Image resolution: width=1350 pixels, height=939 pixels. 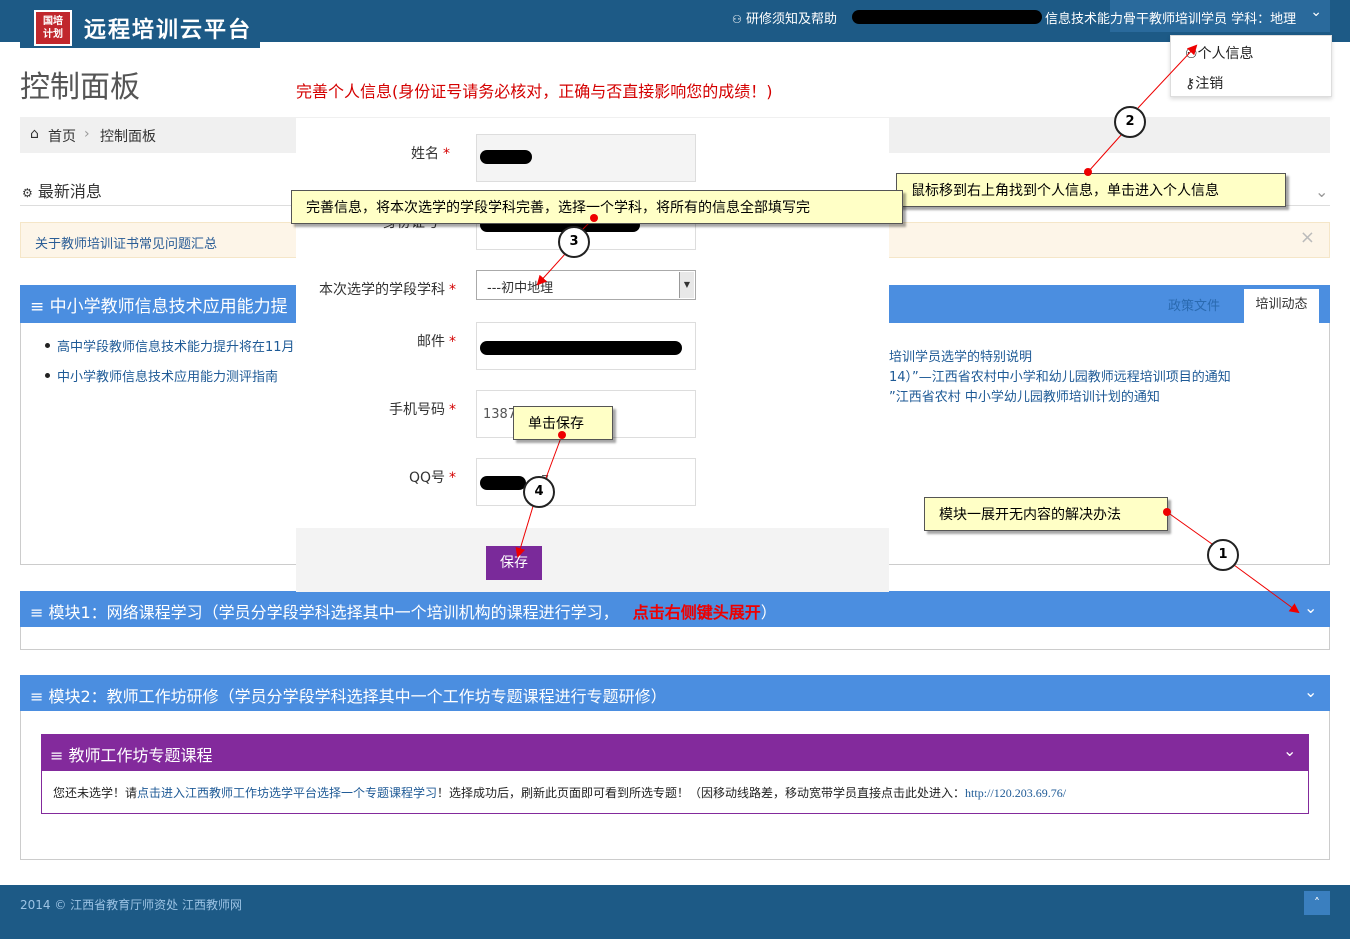 What do you see at coordinates (574, 242) in the screenshot?
I see `step-3-marker: 3` at bounding box center [574, 242].